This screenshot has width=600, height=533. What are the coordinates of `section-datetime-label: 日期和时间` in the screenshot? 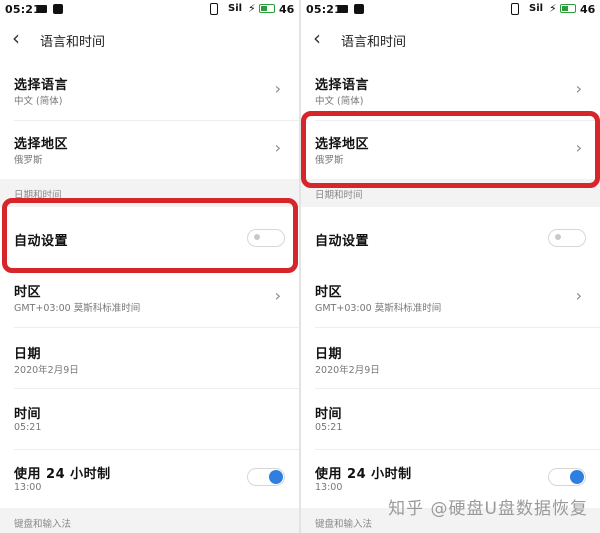 It's located at (339, 195).